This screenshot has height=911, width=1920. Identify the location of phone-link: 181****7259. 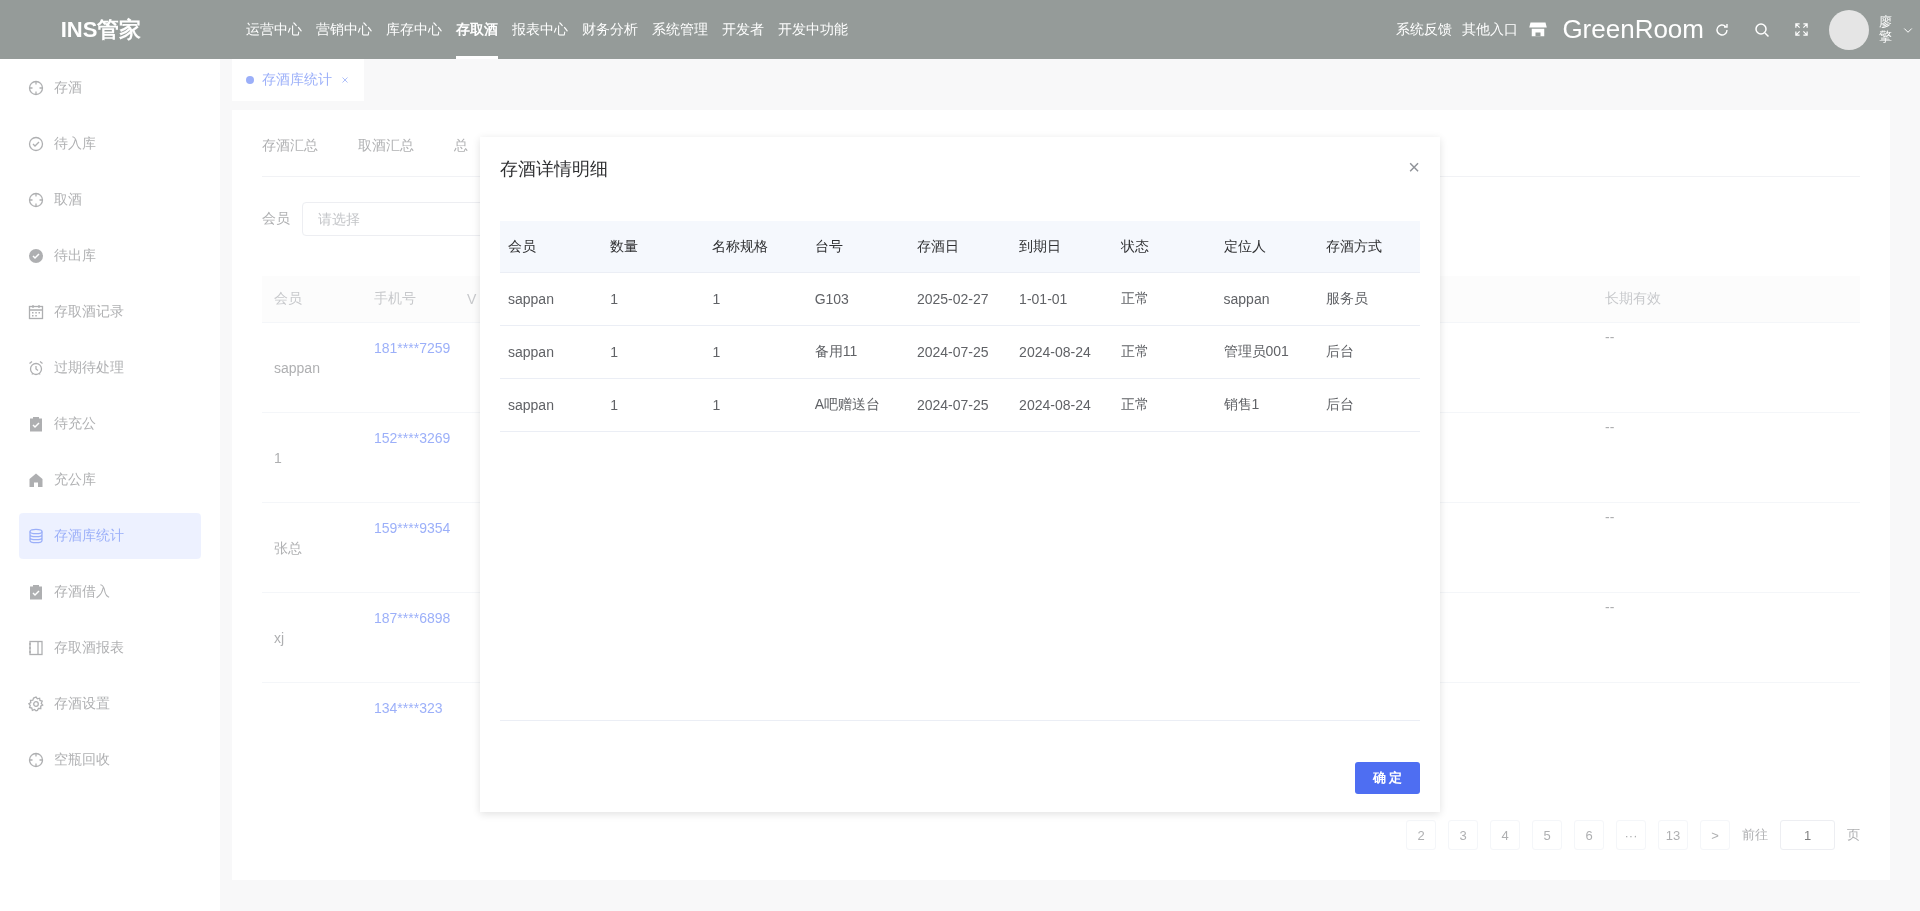
(414, 348).